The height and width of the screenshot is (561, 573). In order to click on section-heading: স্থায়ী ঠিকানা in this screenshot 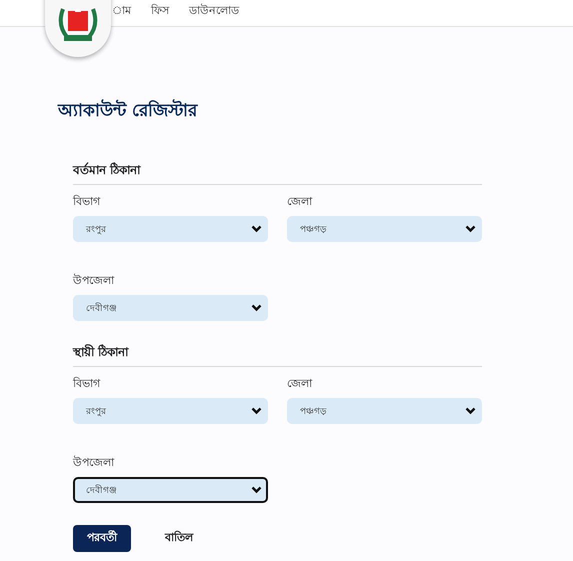, I will do `click(277, 355)`.